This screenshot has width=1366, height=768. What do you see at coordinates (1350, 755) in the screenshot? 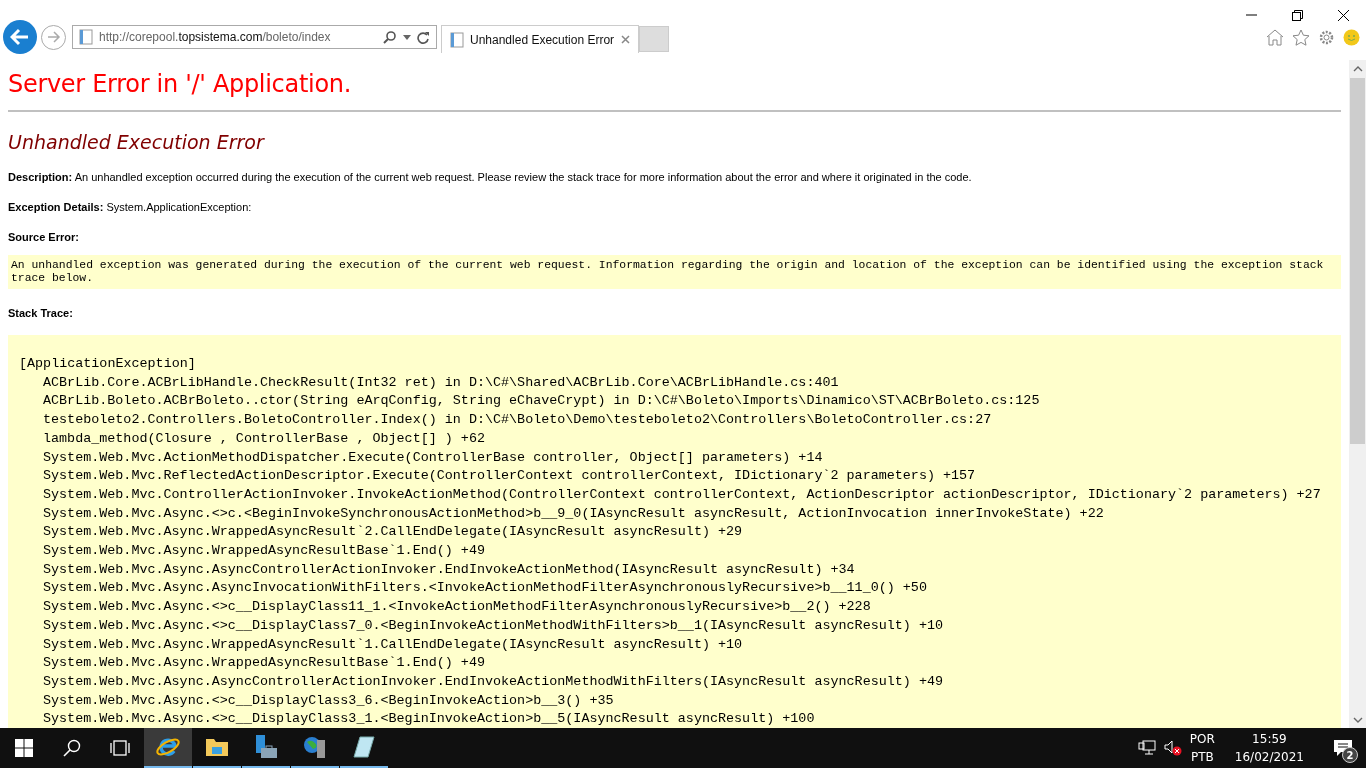
I see `notification-count: 2` at bounding box center [1350, 755].